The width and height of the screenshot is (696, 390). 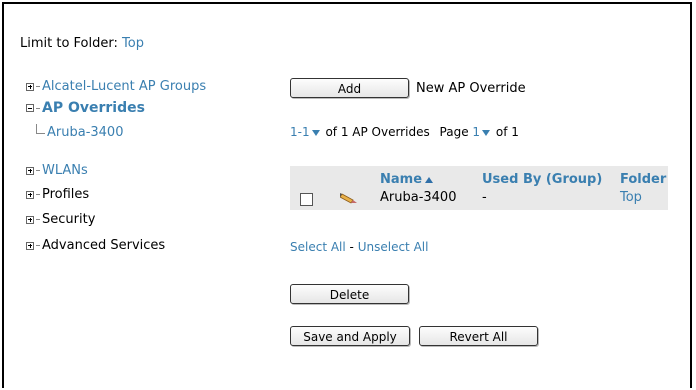 What do you see at coordinates (103, 245) in the screenshot?
I see `tree-item-label: Advanced Services` at bounding box center [103, 245].